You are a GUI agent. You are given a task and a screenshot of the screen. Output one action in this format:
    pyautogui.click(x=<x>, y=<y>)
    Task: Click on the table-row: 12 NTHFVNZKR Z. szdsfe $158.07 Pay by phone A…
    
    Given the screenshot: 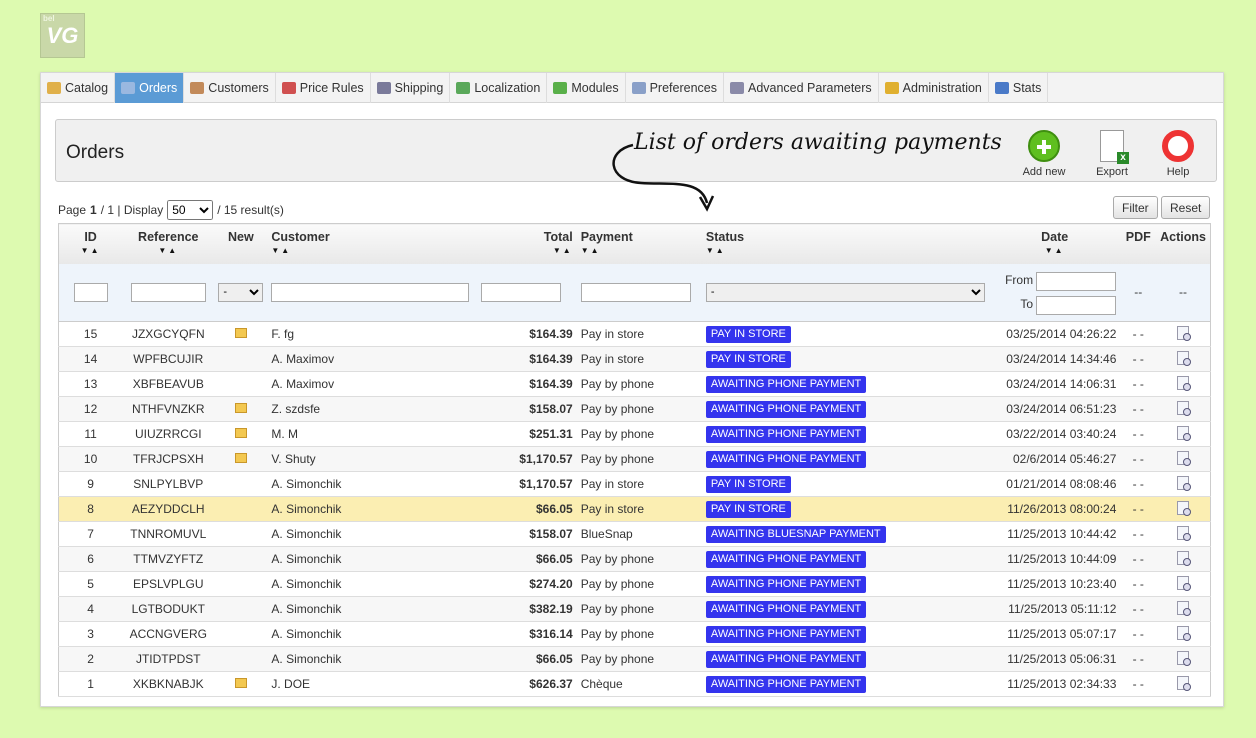 What is the action you would take?
    pyautogui.click(x=634, y=409)
    